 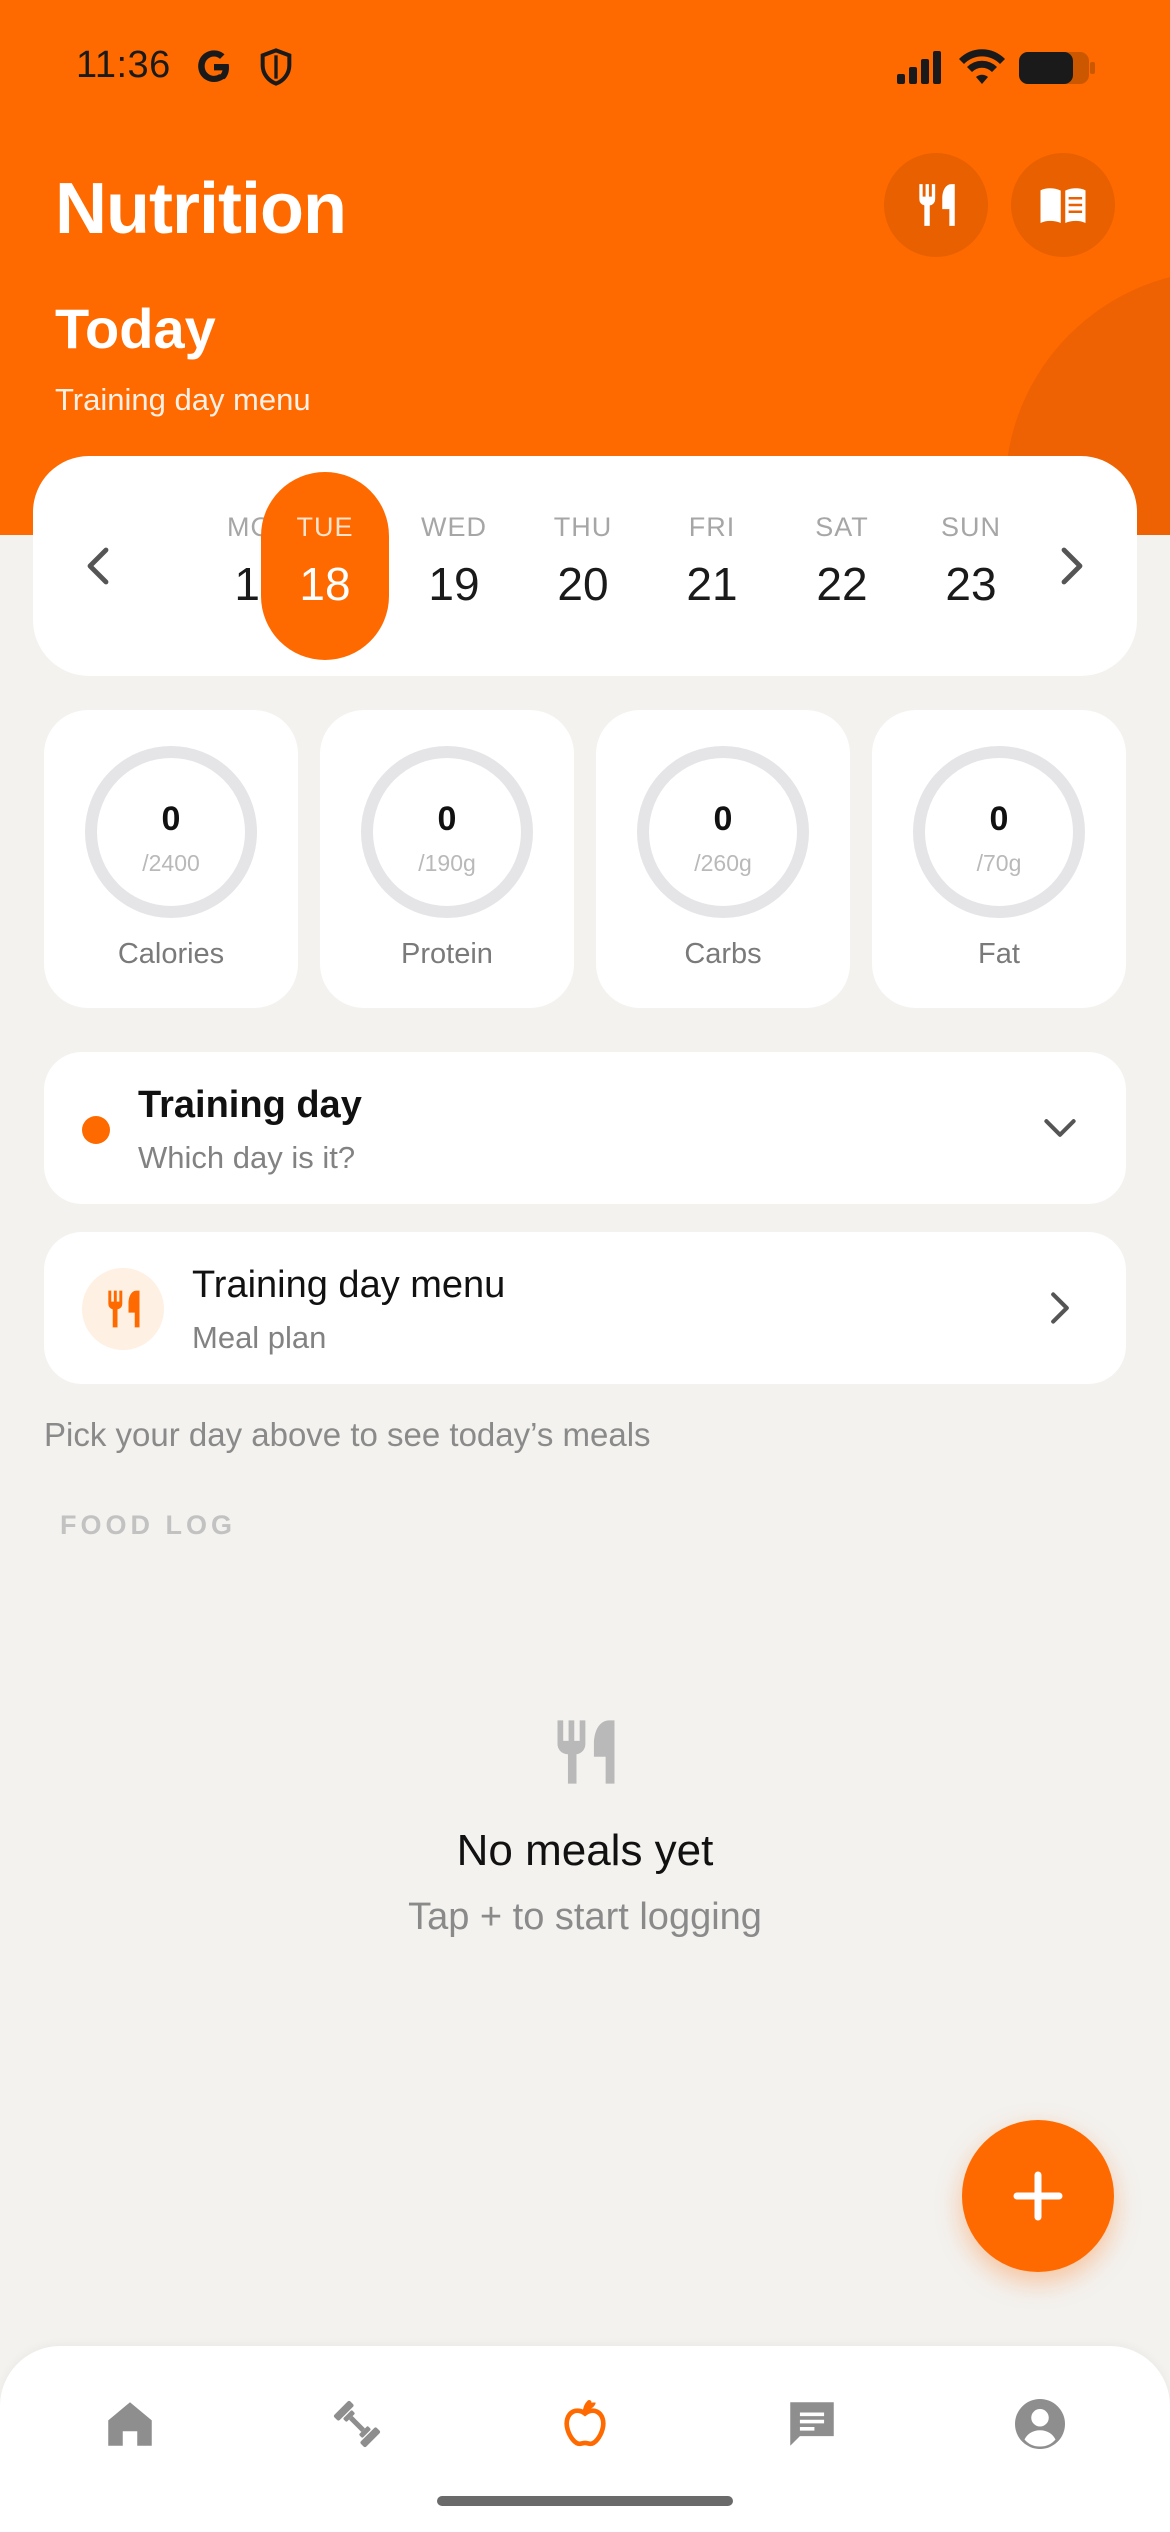 I want to click on day-number: 21, so click(x=712, y=584).